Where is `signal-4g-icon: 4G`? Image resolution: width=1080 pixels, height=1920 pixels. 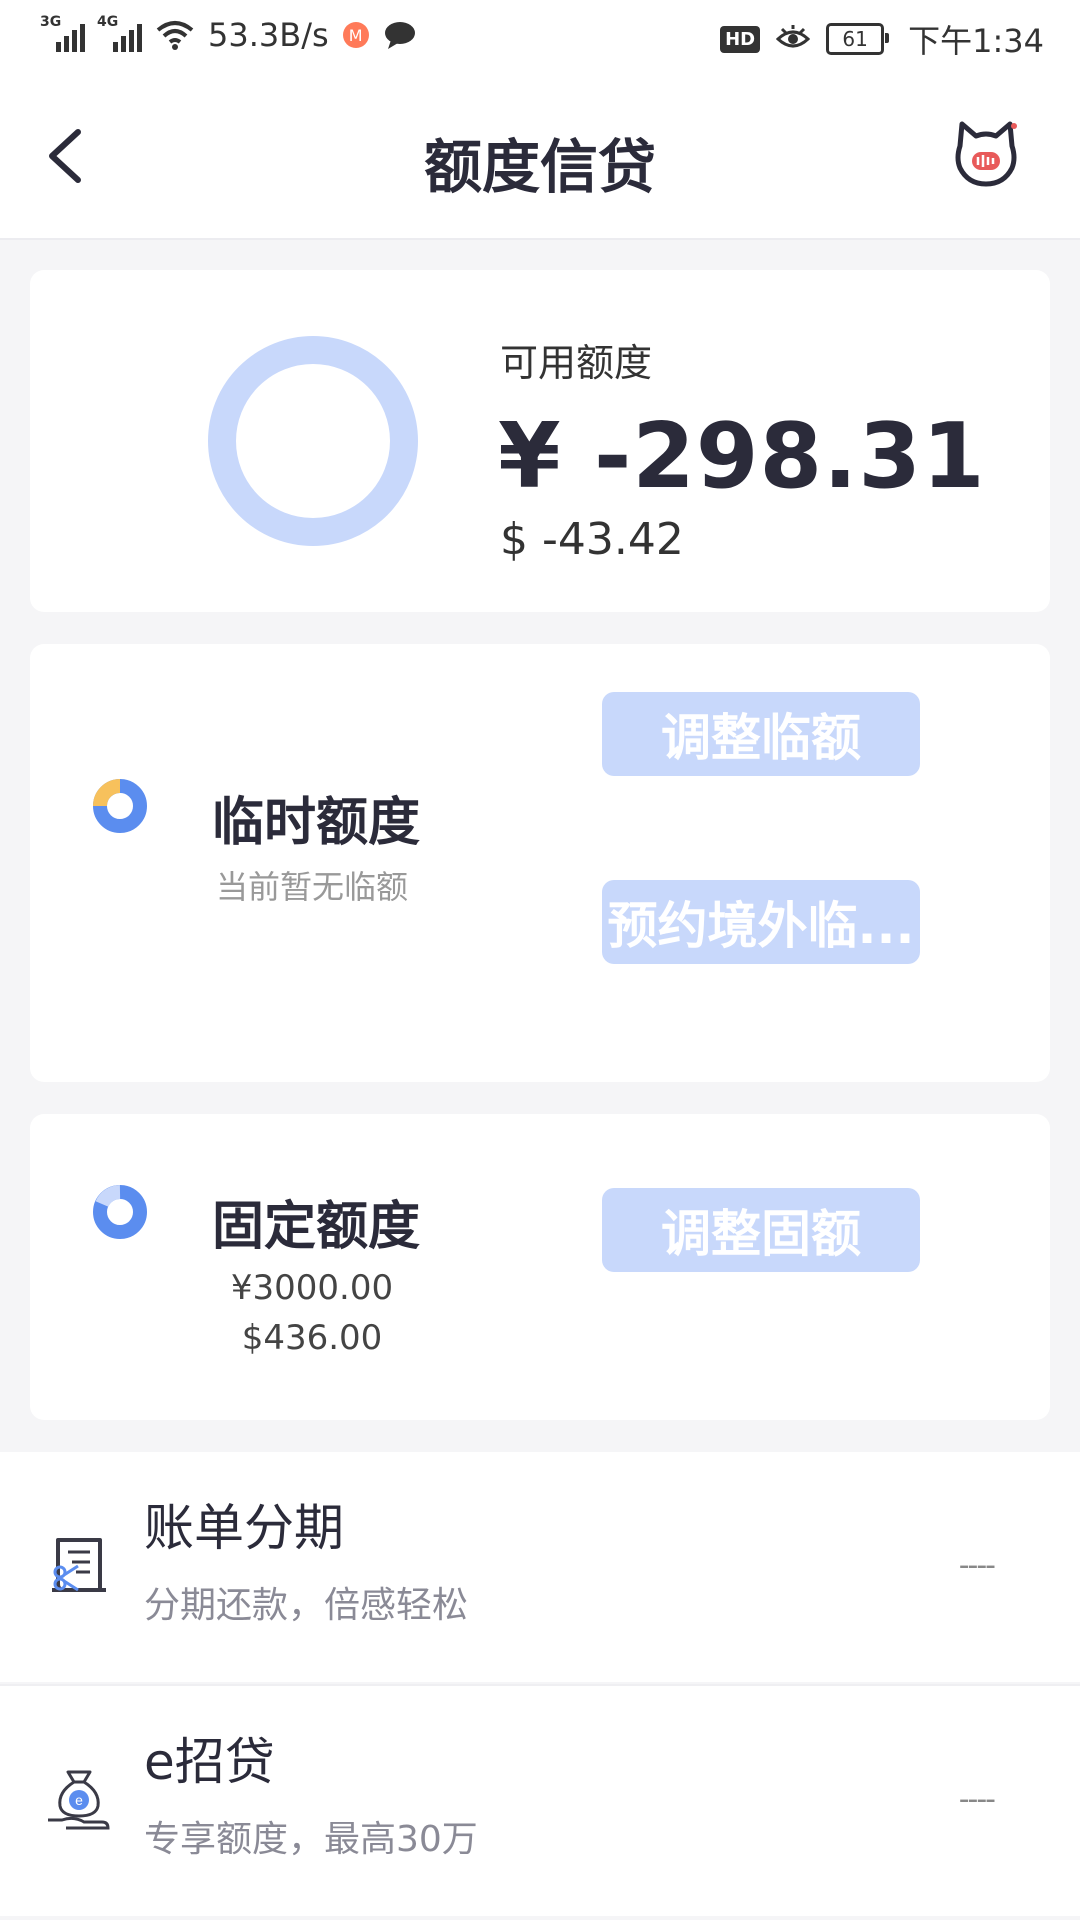
signal-4g-icon: 4G is located at coordinates (119, 33).